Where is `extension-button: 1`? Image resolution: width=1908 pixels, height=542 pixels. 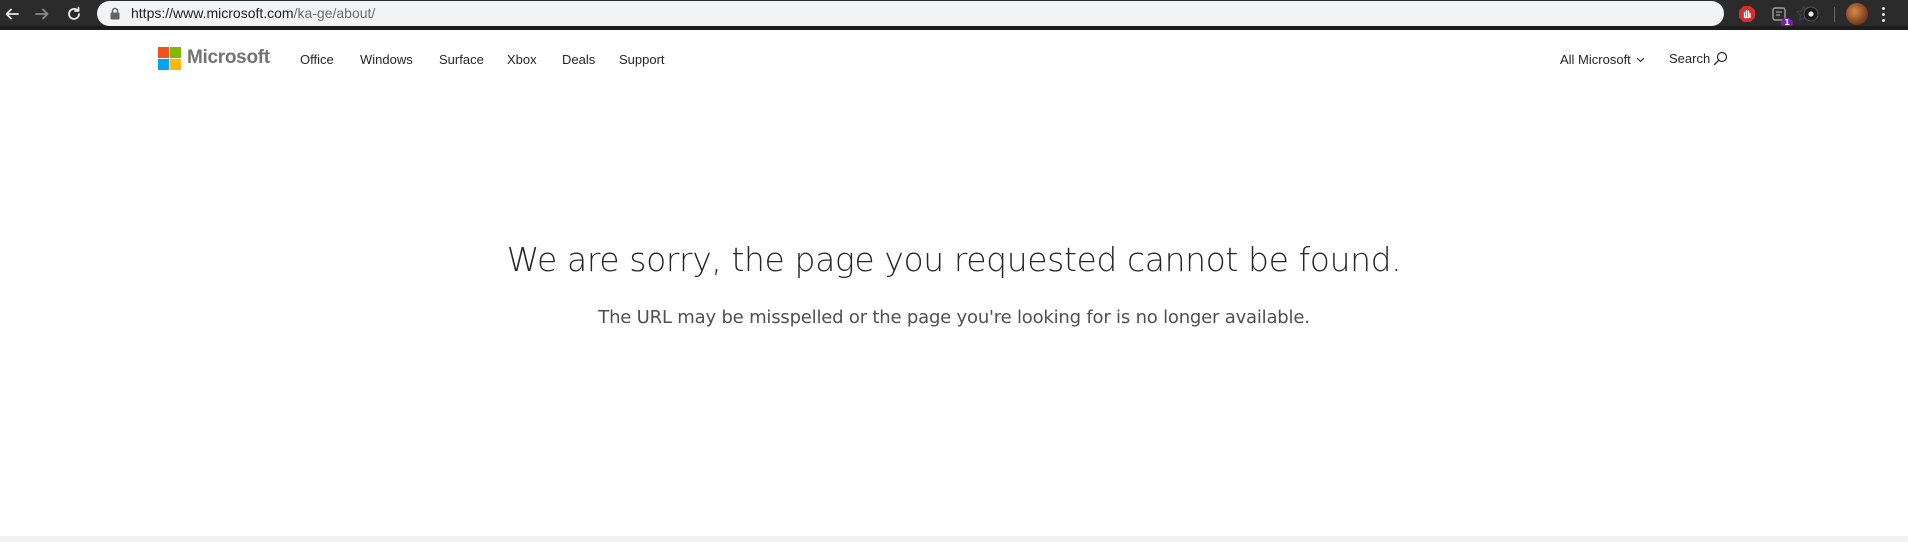 extension-button: 1 is located at coordinates (1780, 15).